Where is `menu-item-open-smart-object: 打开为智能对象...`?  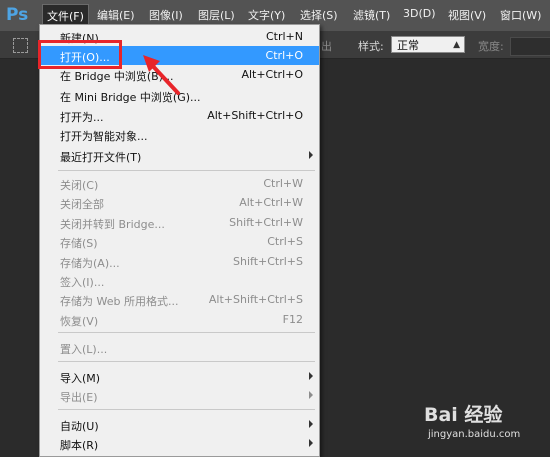
menu-item-open-smart-object: 打开为智能对象... is located at coordinates (179, 134).